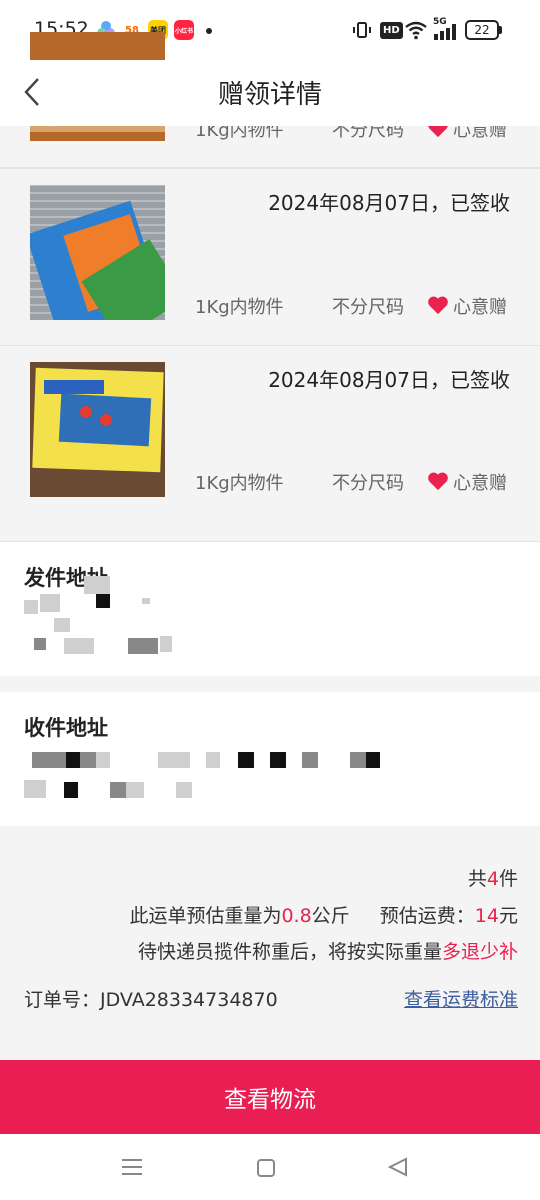  I want to click on count-value: 4, so click(492, 879).